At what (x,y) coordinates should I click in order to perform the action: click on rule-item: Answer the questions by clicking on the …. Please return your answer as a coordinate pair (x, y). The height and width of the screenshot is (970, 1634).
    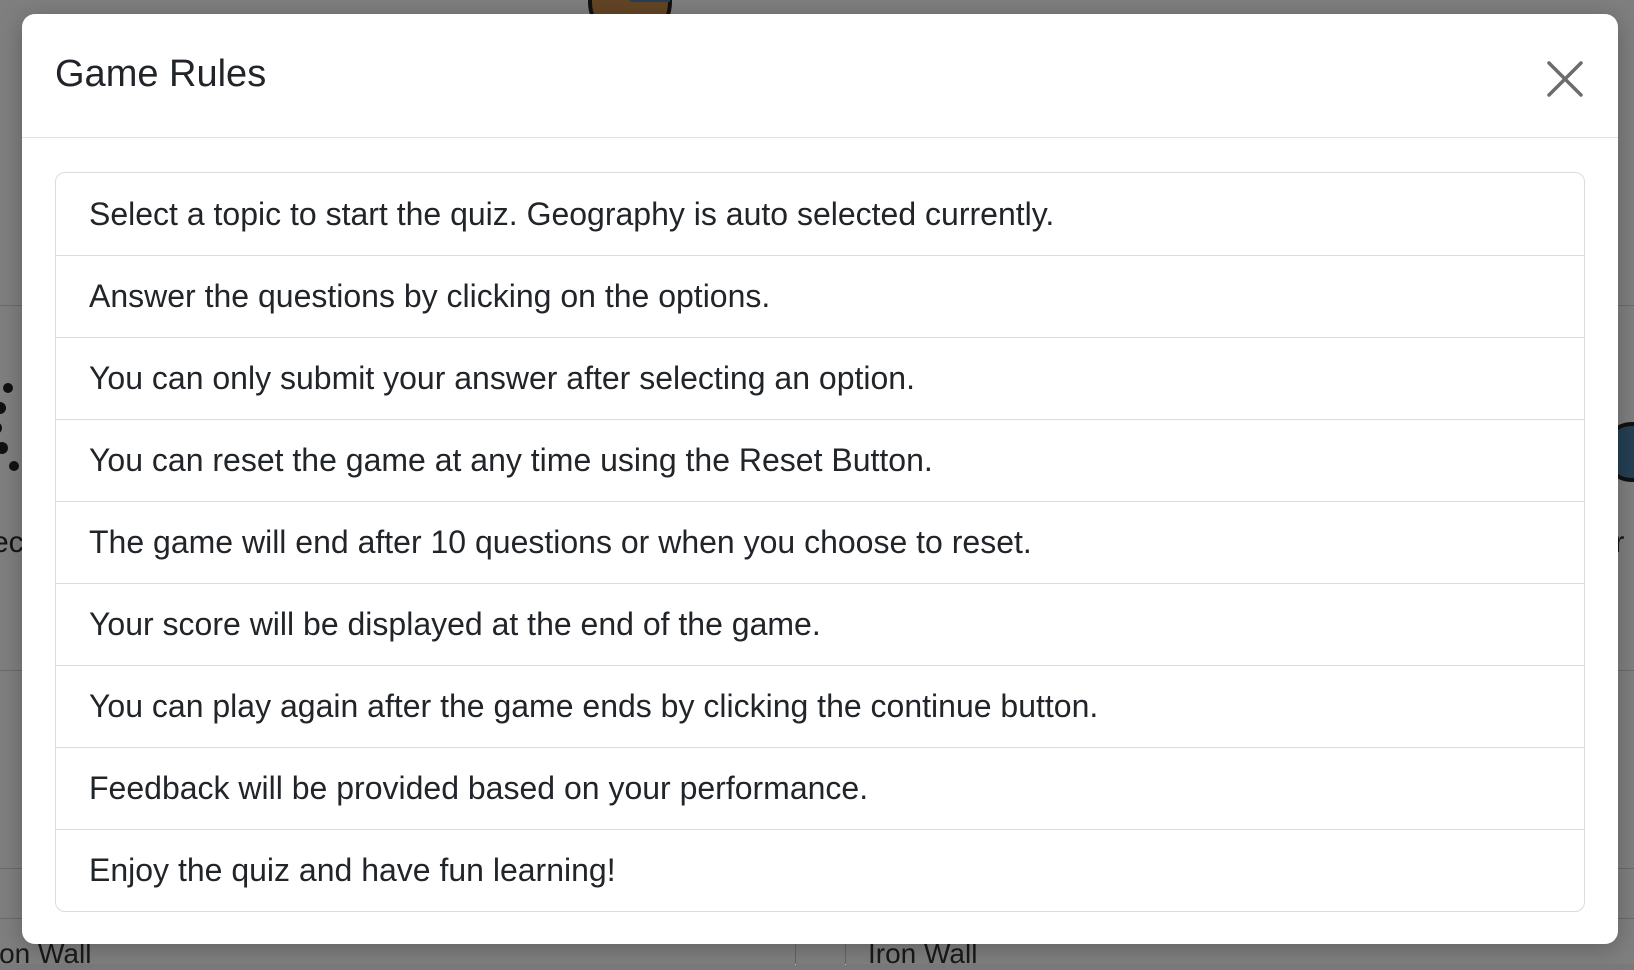
    Looking at the image, I should click on (820, 296).